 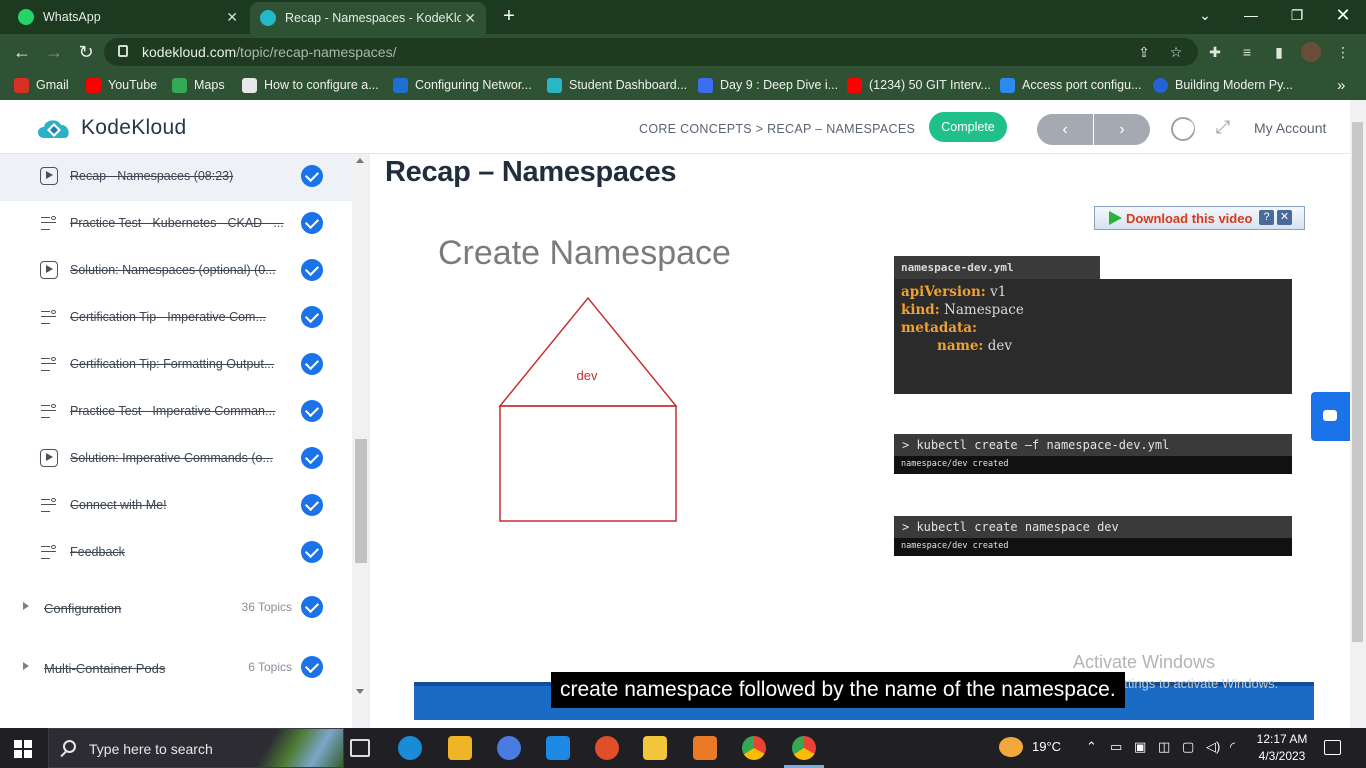 I want to click on clock-time: 12:17 AM, so click(x=1282, y=739).